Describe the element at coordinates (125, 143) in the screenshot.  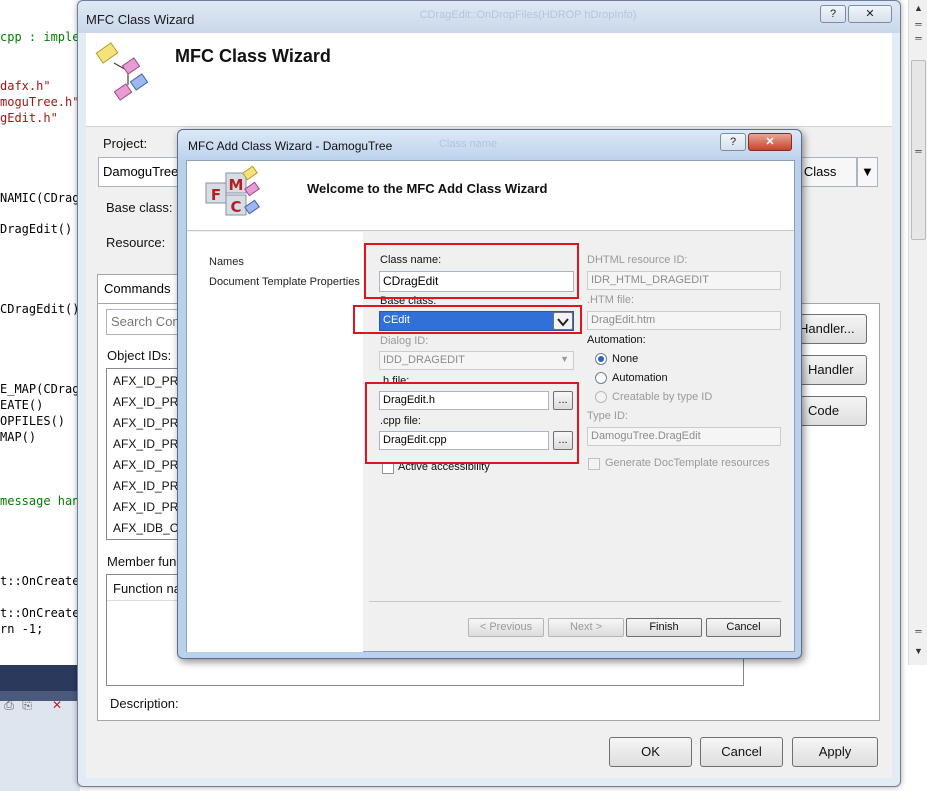
I see `project-label: Project:` at that location.